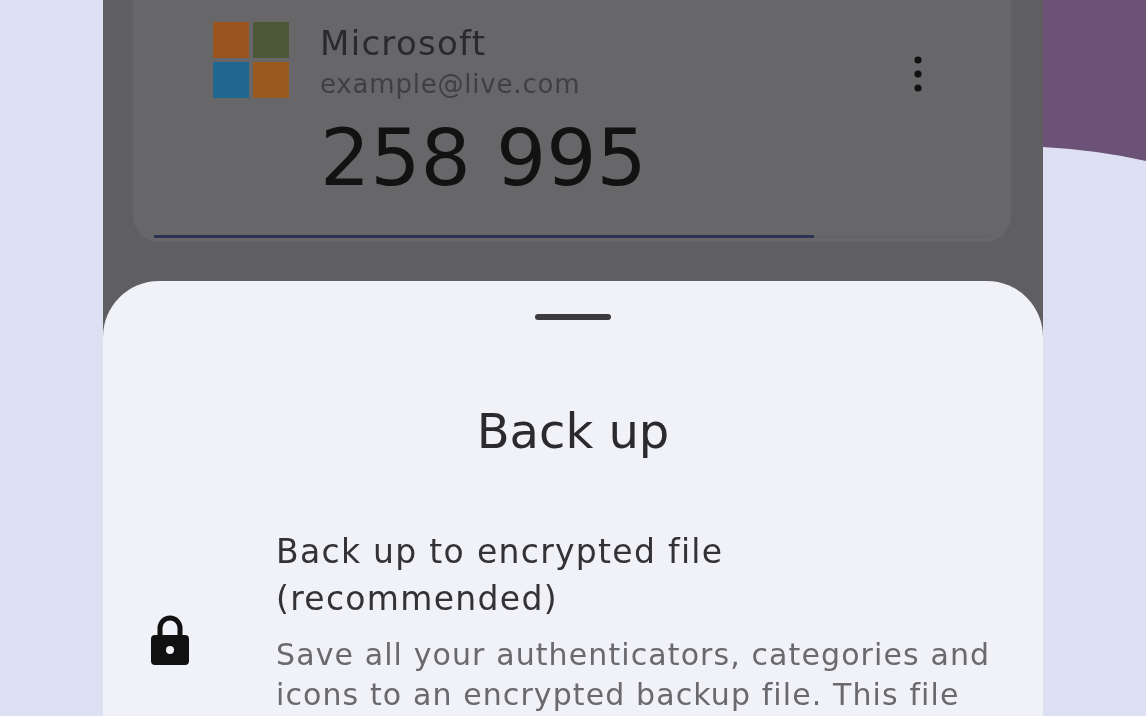  What do you see at coordinates (404, 43) in the screenshot?
I see `issuer-name: Microsoft` at bounding box center [404, 43].